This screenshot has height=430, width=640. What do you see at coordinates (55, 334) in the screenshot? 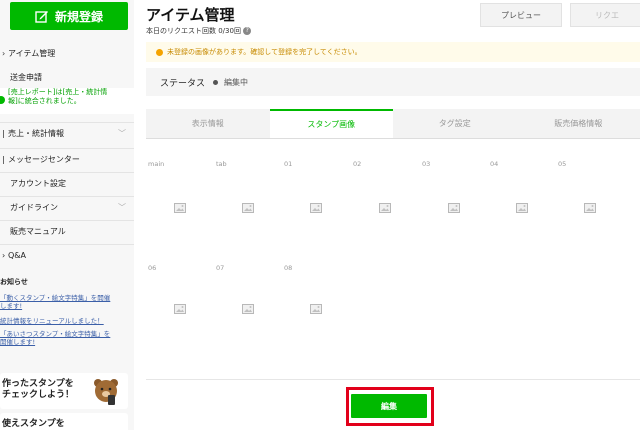
I see `news-link-text: 「あいさつスタンプ・絵文字特集」を` at bounding box center [55, 334].